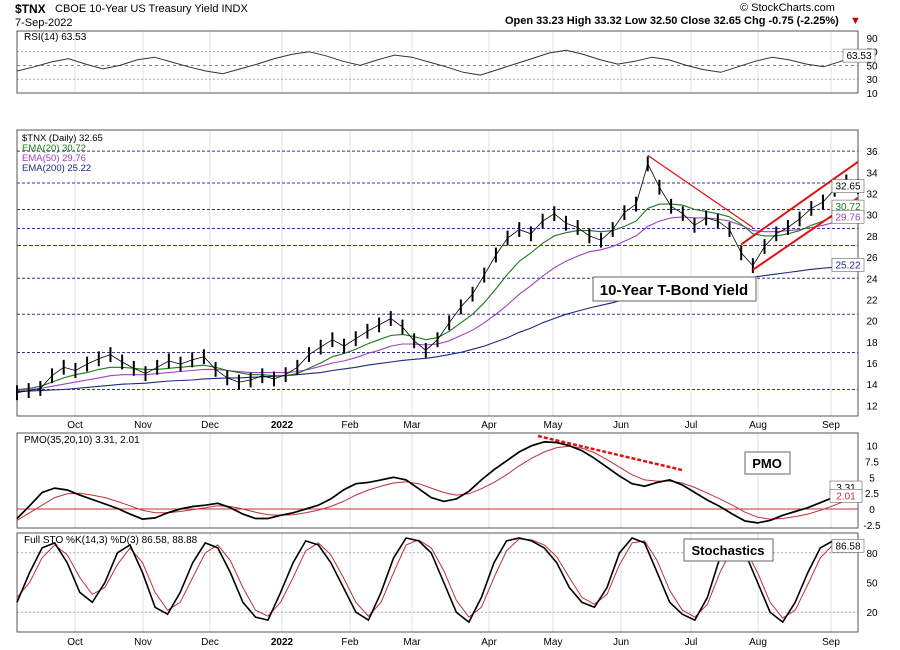  What do you see at coordinates (350, 425) in the screenshot?
I see `price-xtick: Feb` at bounding box center [350, 425].